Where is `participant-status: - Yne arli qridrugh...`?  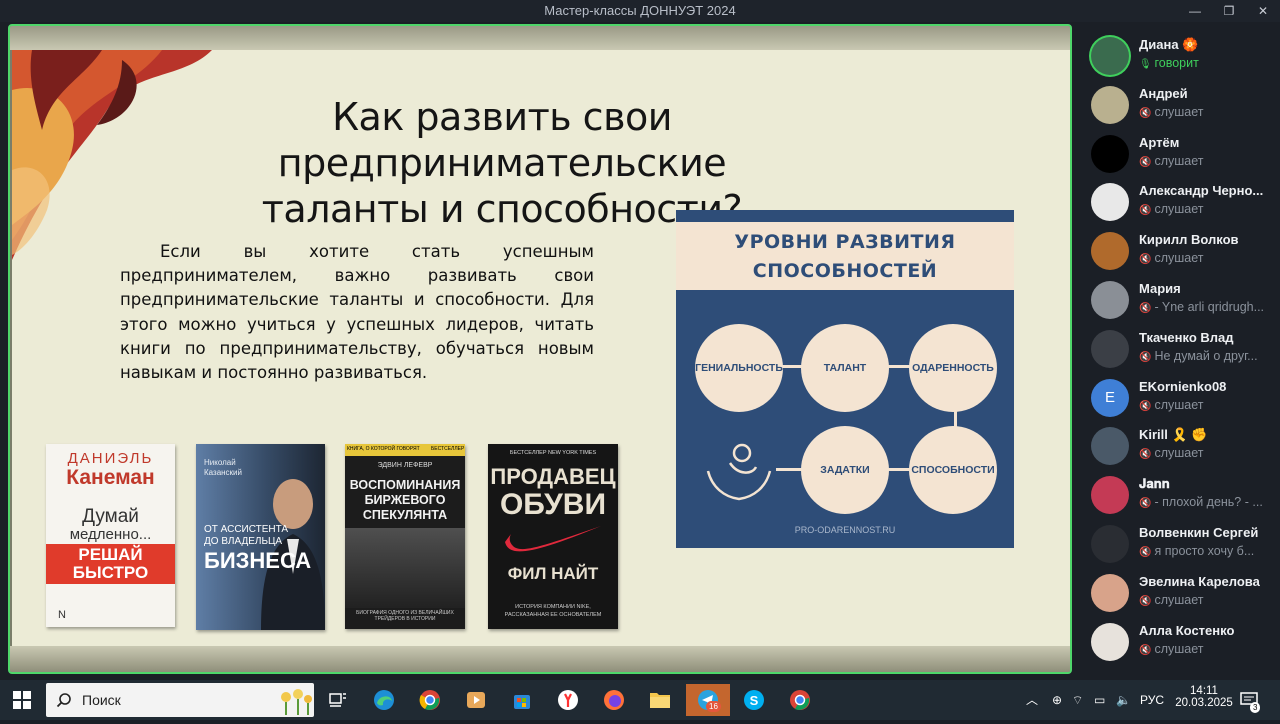
participant-status: - Yne arli qridrugh... is located at coordinates (1209, 307).